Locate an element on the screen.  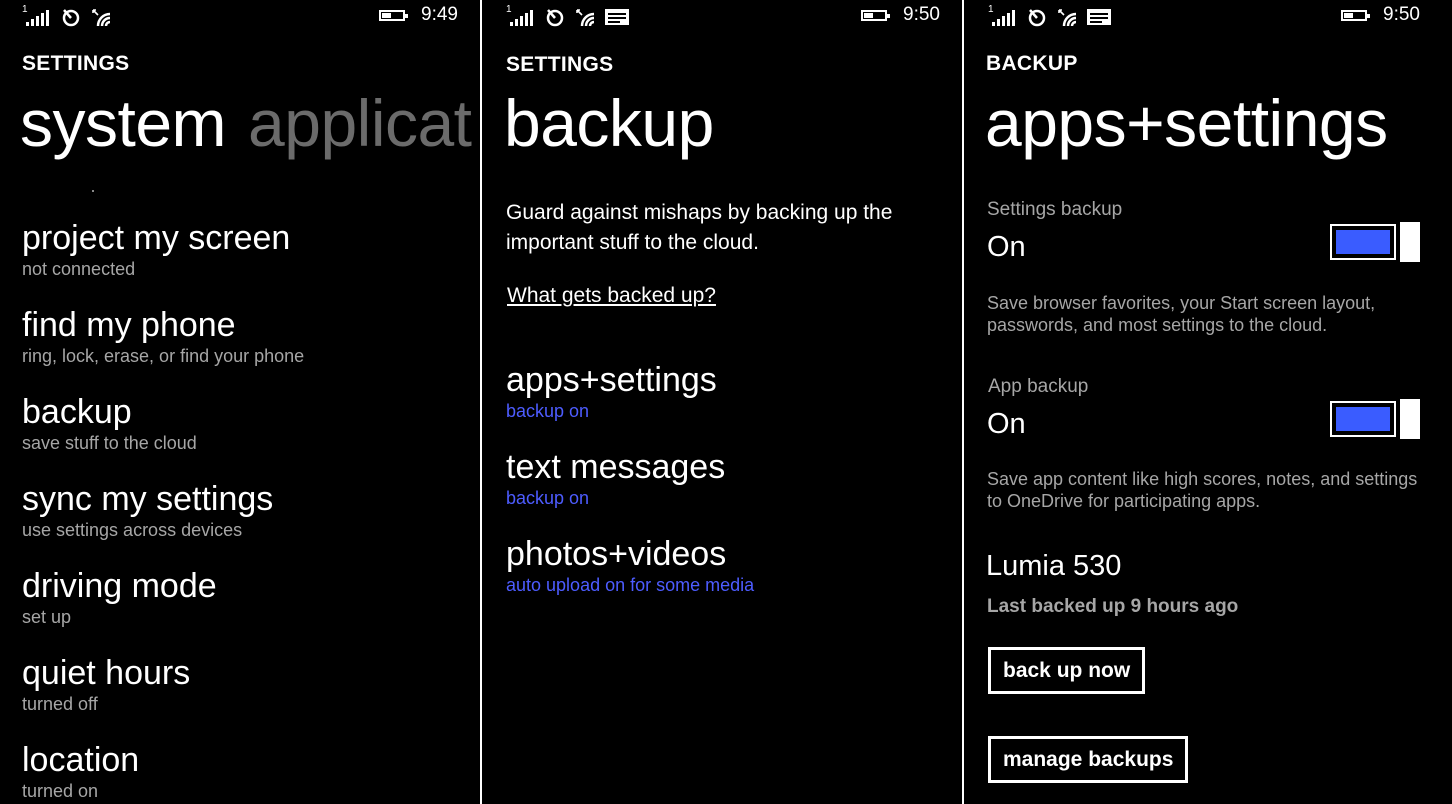
manage-backups-button: manage backups is located at coordinates (1088, 759).